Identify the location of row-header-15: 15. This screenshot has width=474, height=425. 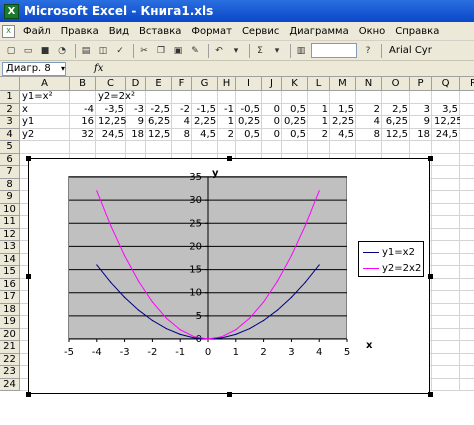
(10, 272).